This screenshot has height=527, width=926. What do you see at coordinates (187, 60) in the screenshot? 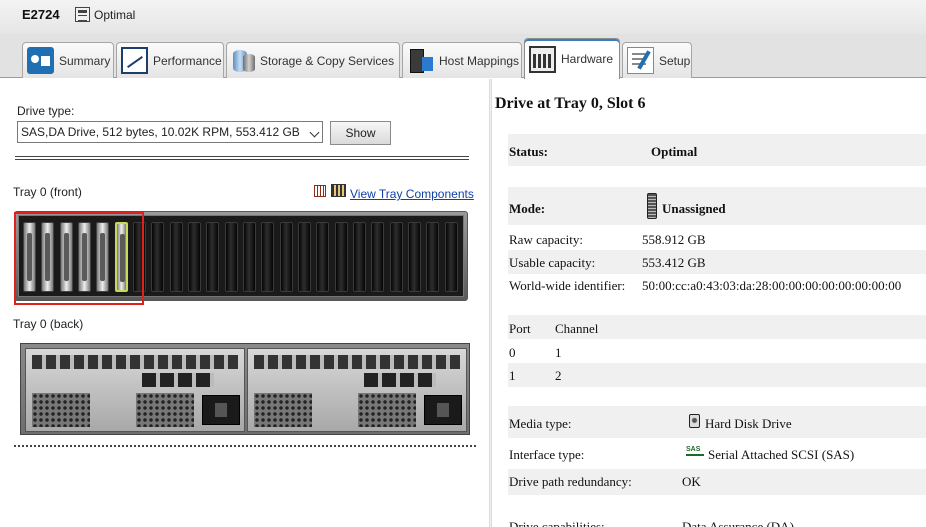
I see `tab-performance-label: Performance` at bounding box center [187, 60].